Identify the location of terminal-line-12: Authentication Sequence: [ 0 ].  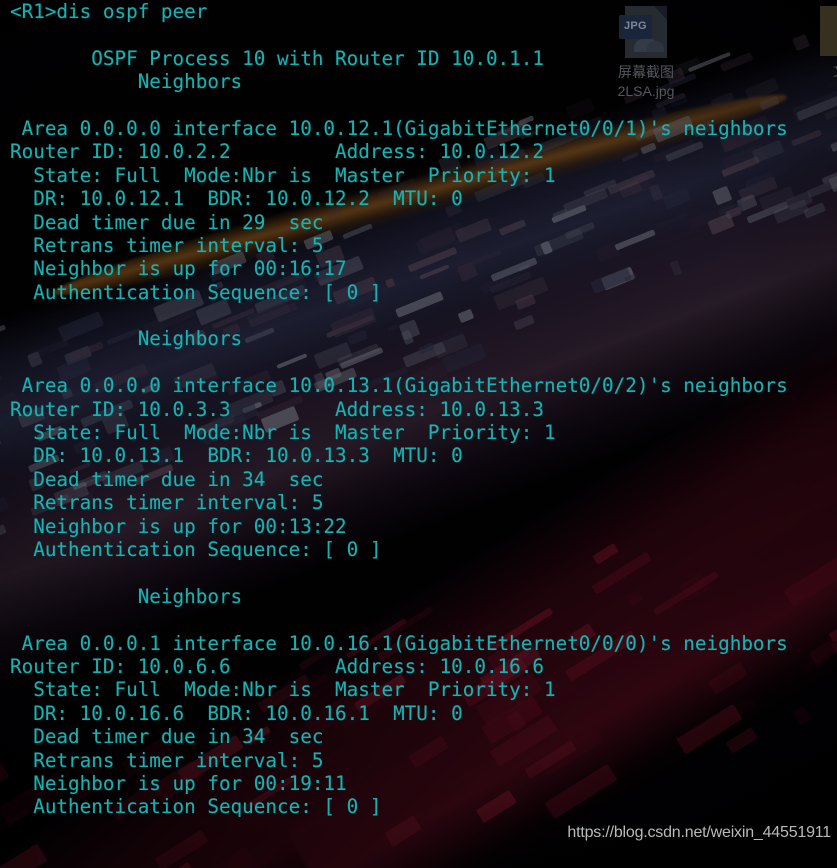
(196, 292).